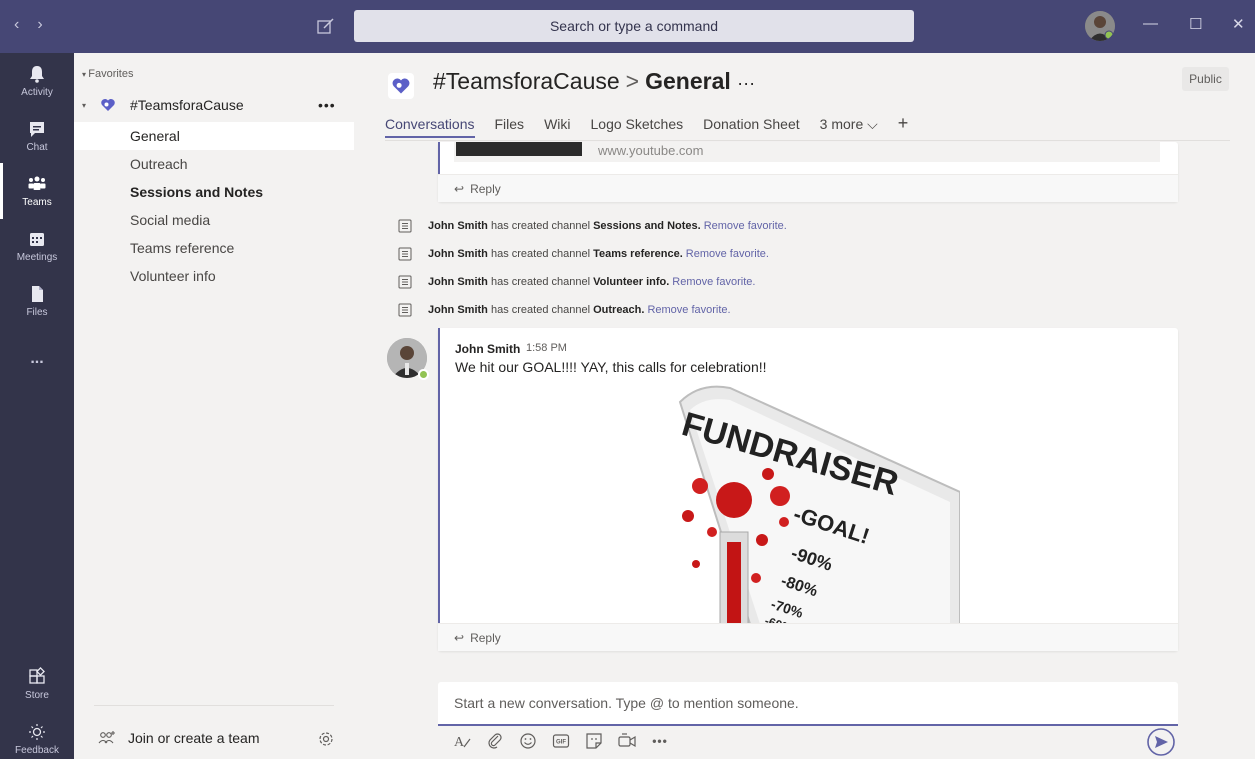 The height and width of the screenshot is (759, 1255). What do you see at coordinates (526, 81) in the screenshot?
I see `header-team-name: #TeamsforaCause` at bounding box center [526, 81].